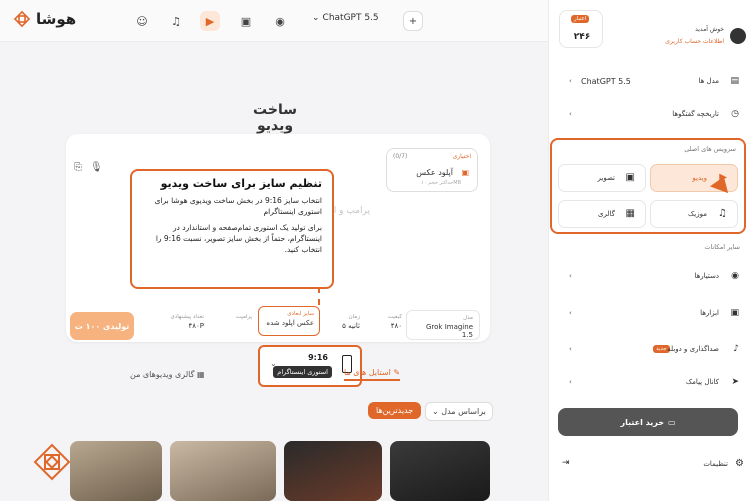  Describe the element at coordinates (394, 317) in the screenshot. I see `quality-option-label: کیفیت` at that location.